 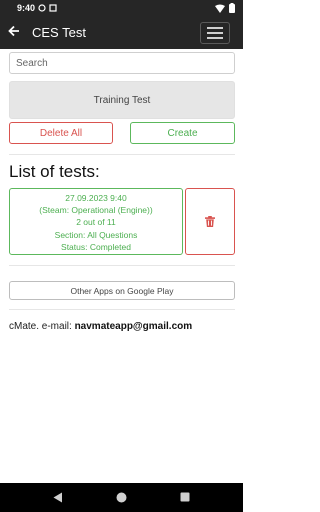 What do you see at coordinates (220, 8) in the screenshot?
I see `wifi-icon` at bounding box center [220, 8].